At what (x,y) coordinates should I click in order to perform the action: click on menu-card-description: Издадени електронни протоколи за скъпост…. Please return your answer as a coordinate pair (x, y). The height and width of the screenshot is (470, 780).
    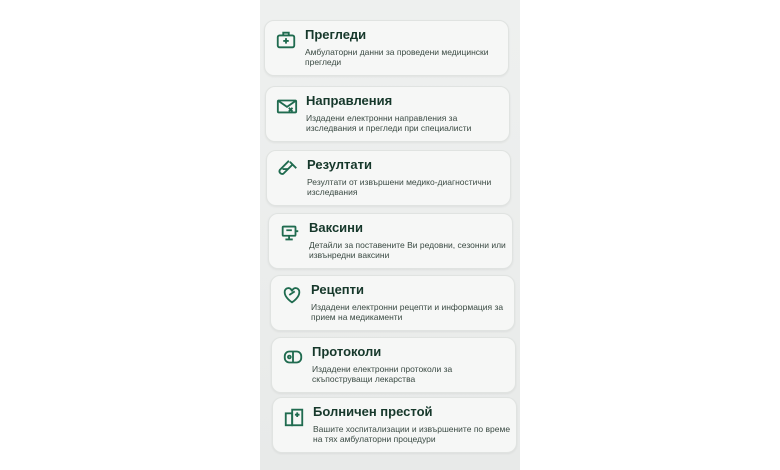
    Looking at the image, I should click on (382, 374).